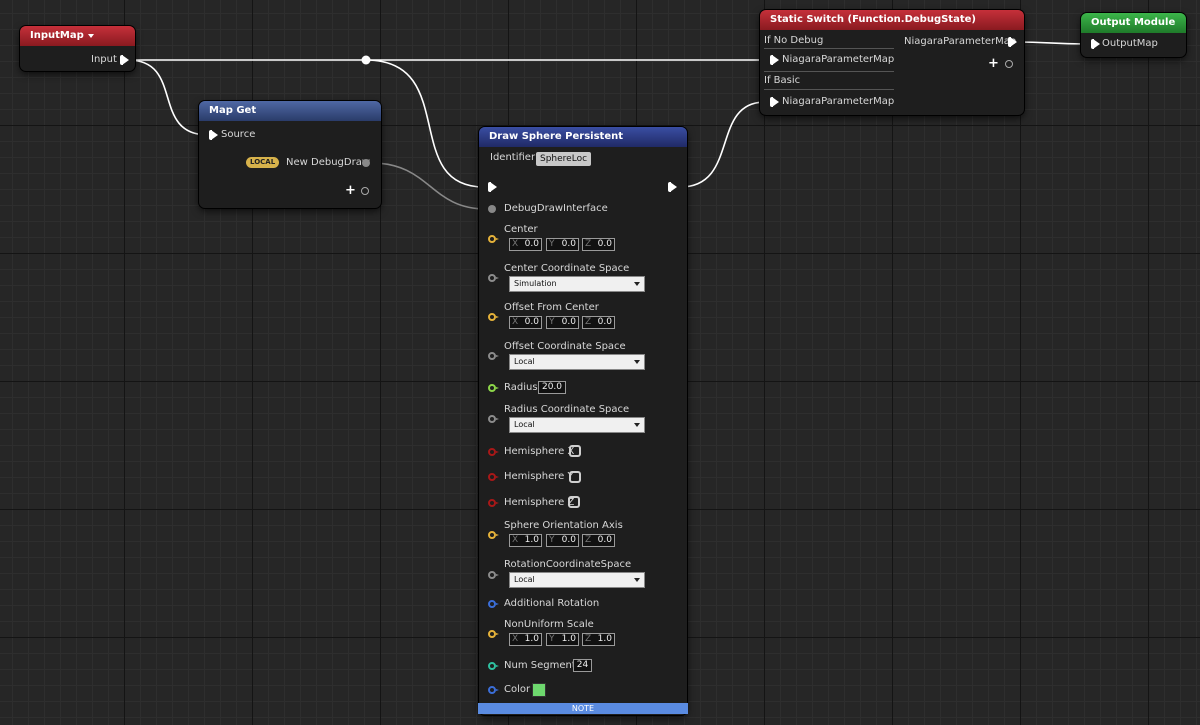 The image size is (1200, 725). What do you see at coordinates (556, 208) in the screenshot?
I see `debug-interface-label: DebugDrawInterface` at bounding box center [556, 208].